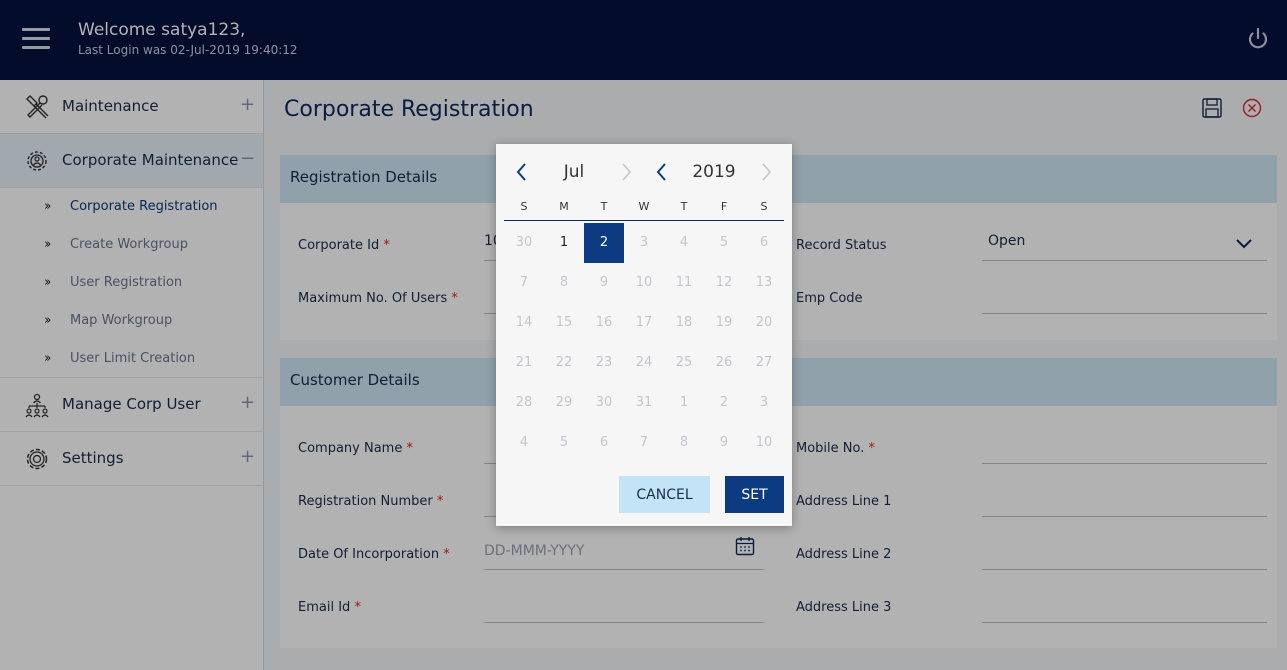 The width and height of the screenshot is (1287, 670). Describe the element at coordinates (626, 172) in the screenshot. I see `next-month-chevron-icon` at that location.